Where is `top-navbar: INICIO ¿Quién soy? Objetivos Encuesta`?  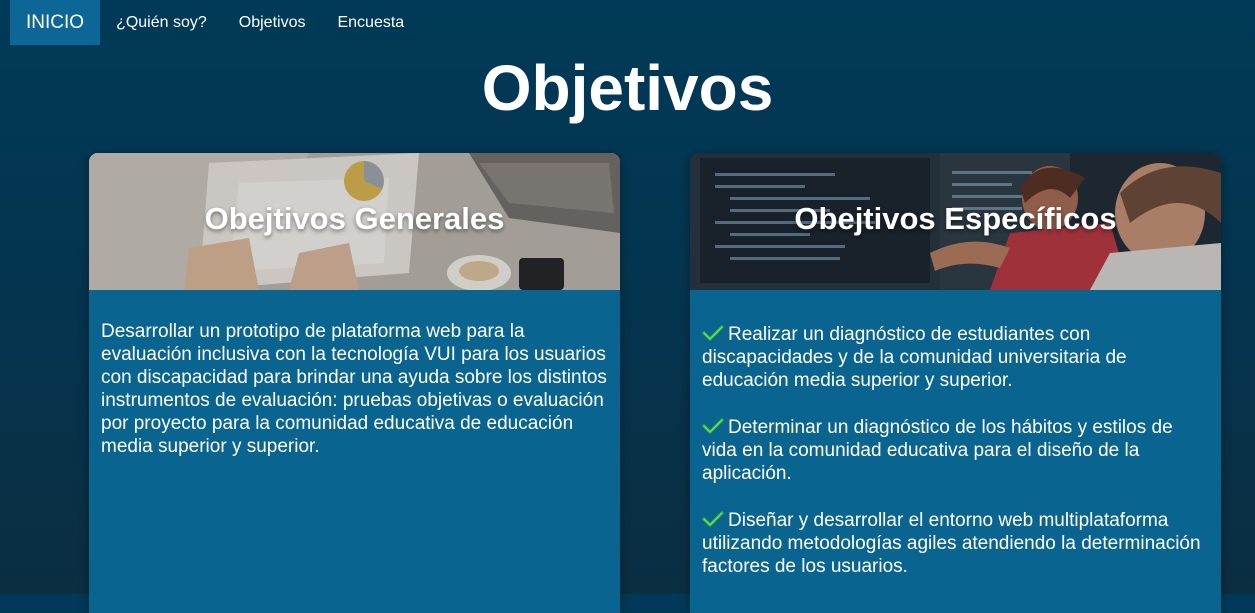 top-navbar: INICIO ¿Quién soy? Objetivos Encuesta is located at coordinates (215, 22).